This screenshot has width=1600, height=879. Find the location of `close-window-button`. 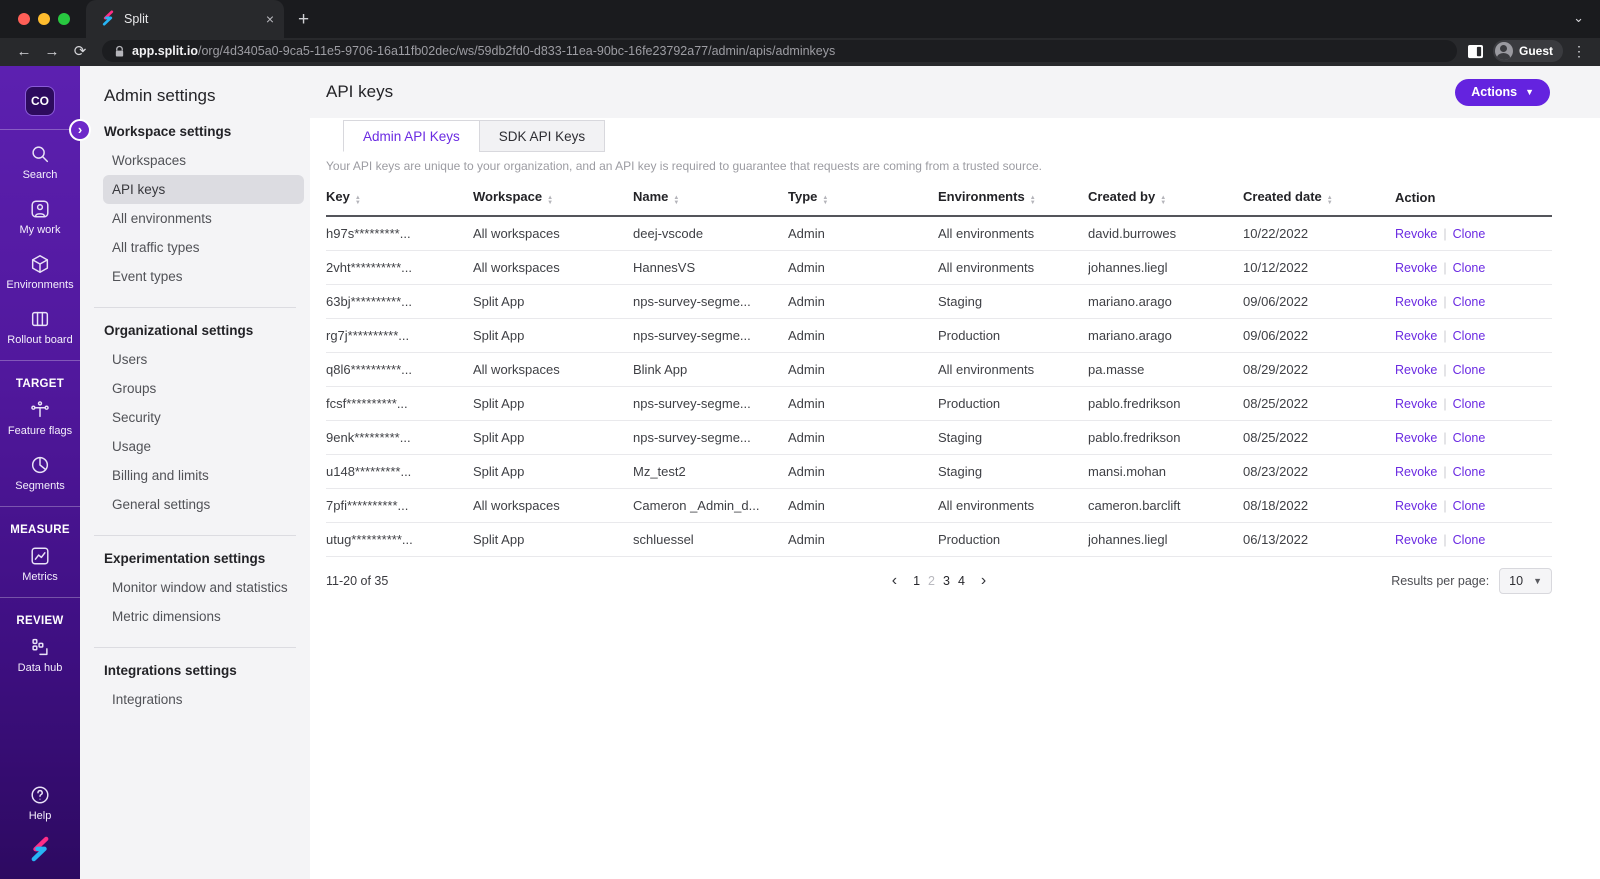

close-window-button is located at coordinates (24, 19).